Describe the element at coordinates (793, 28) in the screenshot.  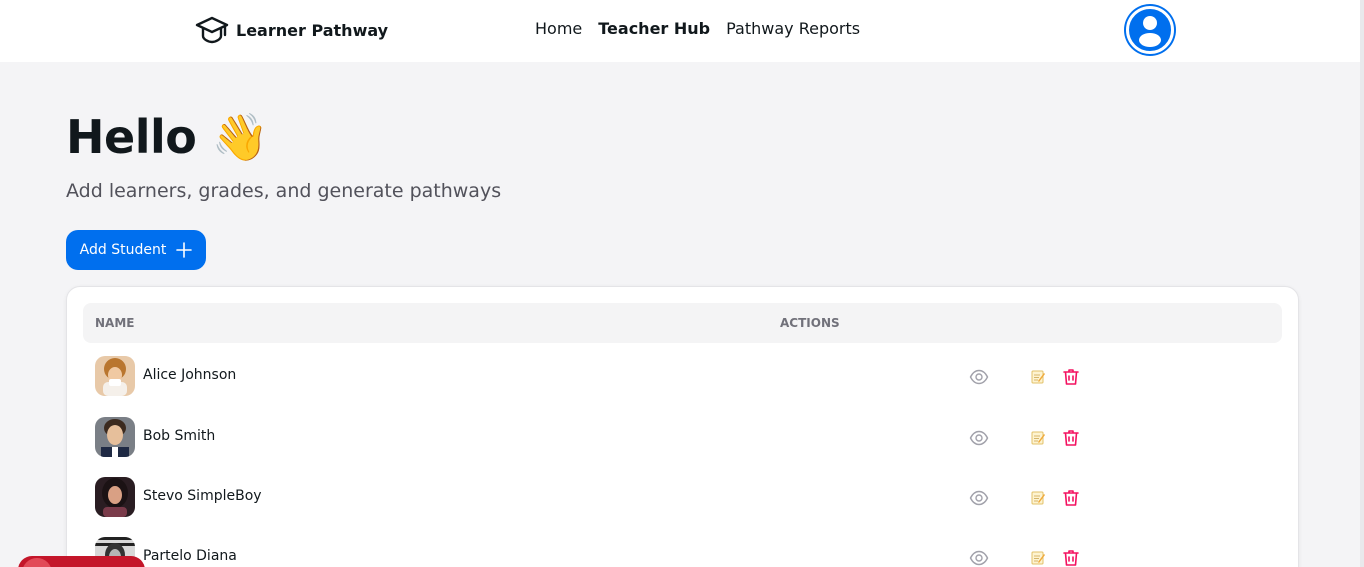
I see `nav-link-pathway-reports: Pathway Reports` at that location.